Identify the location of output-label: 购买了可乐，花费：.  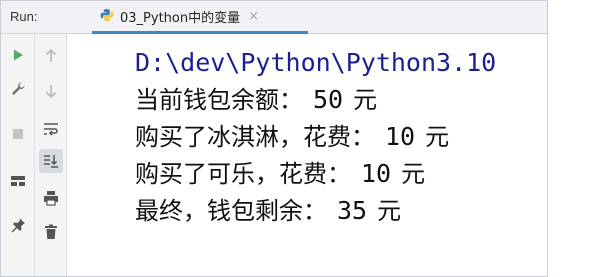
(243, 174).